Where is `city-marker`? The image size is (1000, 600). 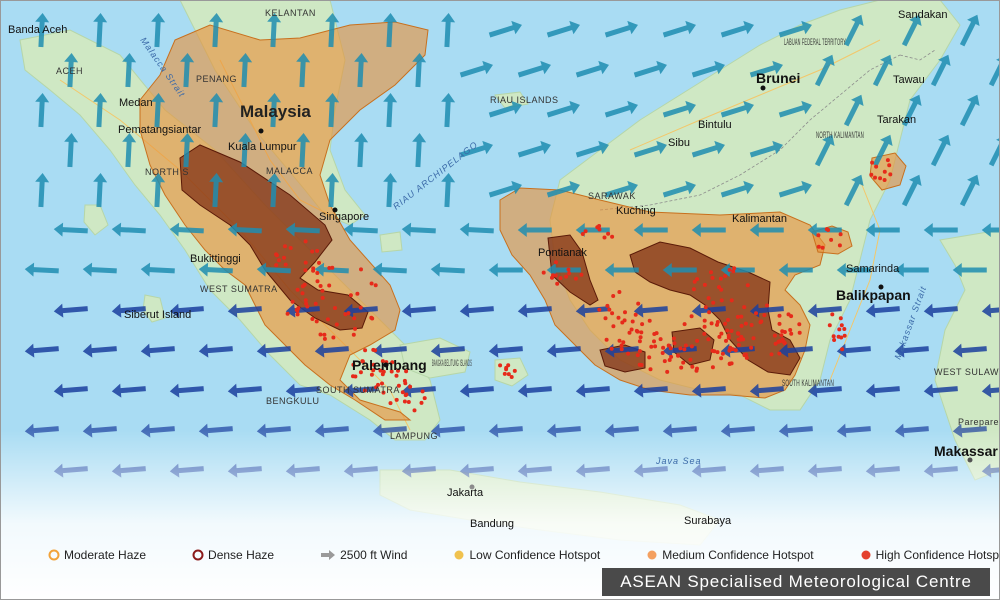
city-marker is located at coordinates (261, 131).